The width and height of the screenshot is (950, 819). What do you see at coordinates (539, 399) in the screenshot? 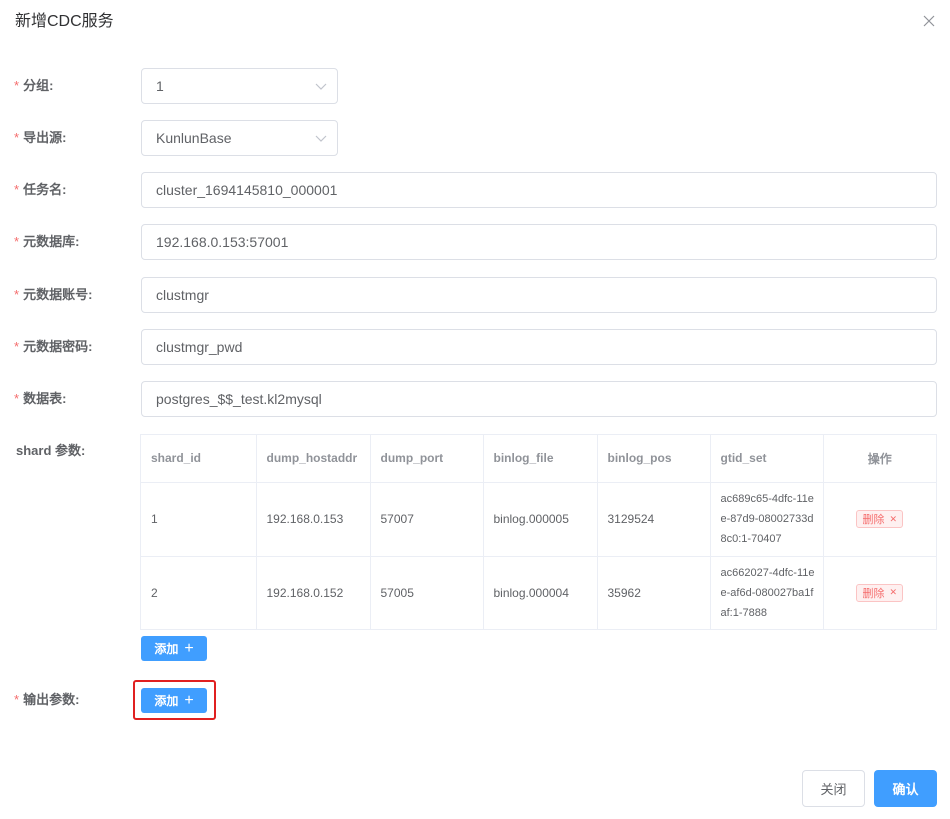
I see `data-table-input: postgres_$$_test.kl2mysql` at bounding box center [539, 399].